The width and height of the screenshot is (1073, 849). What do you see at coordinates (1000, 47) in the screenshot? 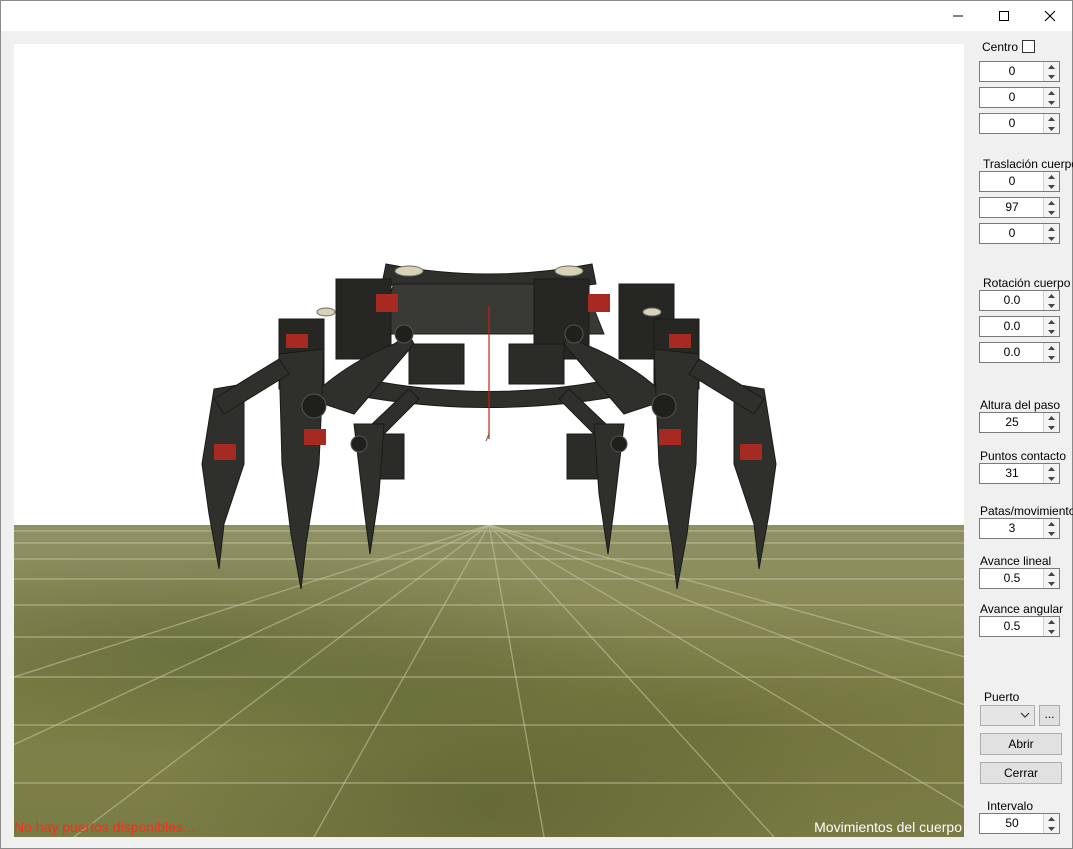
I see `centro-label: Centro` at bounding box center [1000, 47].